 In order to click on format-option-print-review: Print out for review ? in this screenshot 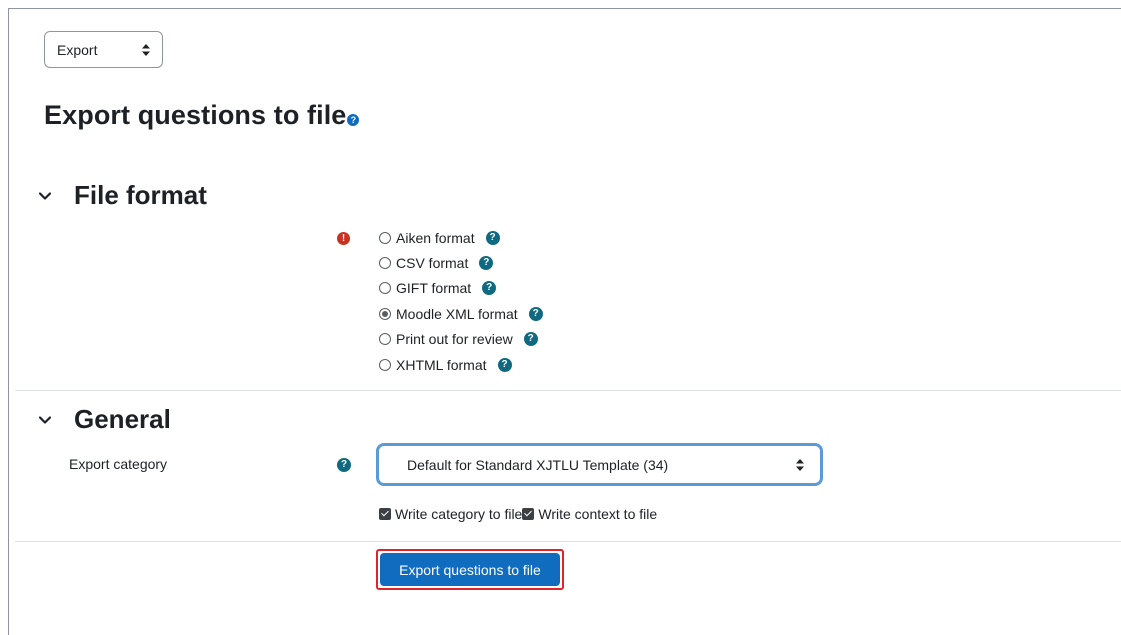, I will do `click(461, 339)`.